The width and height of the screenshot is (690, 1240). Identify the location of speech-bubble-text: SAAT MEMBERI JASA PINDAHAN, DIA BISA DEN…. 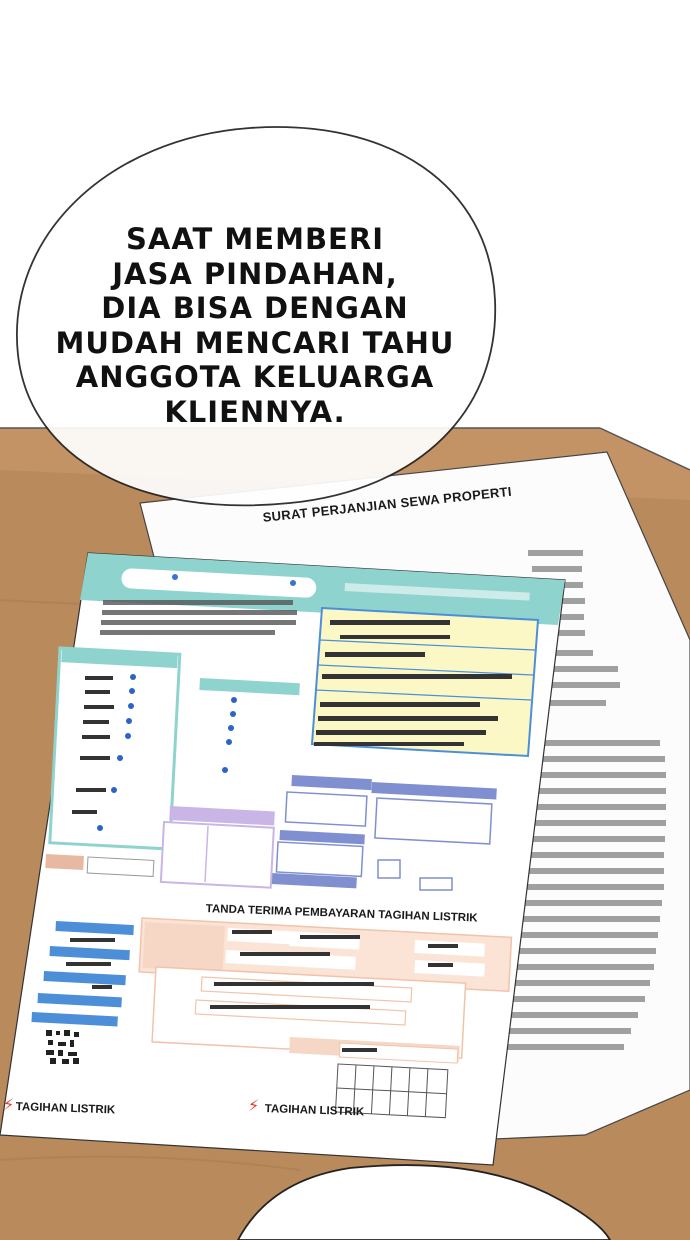
(255, 325).